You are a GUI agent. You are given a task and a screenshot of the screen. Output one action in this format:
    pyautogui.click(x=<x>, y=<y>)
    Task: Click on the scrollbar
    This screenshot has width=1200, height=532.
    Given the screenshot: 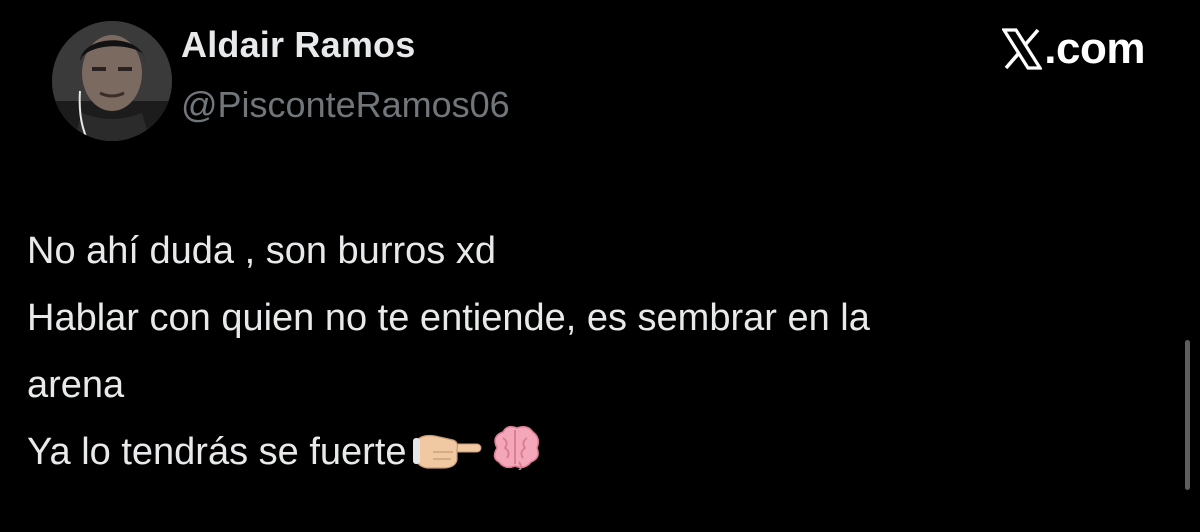 What is the action you would take?
    pyautogui.click(x=1187, y=415)
    